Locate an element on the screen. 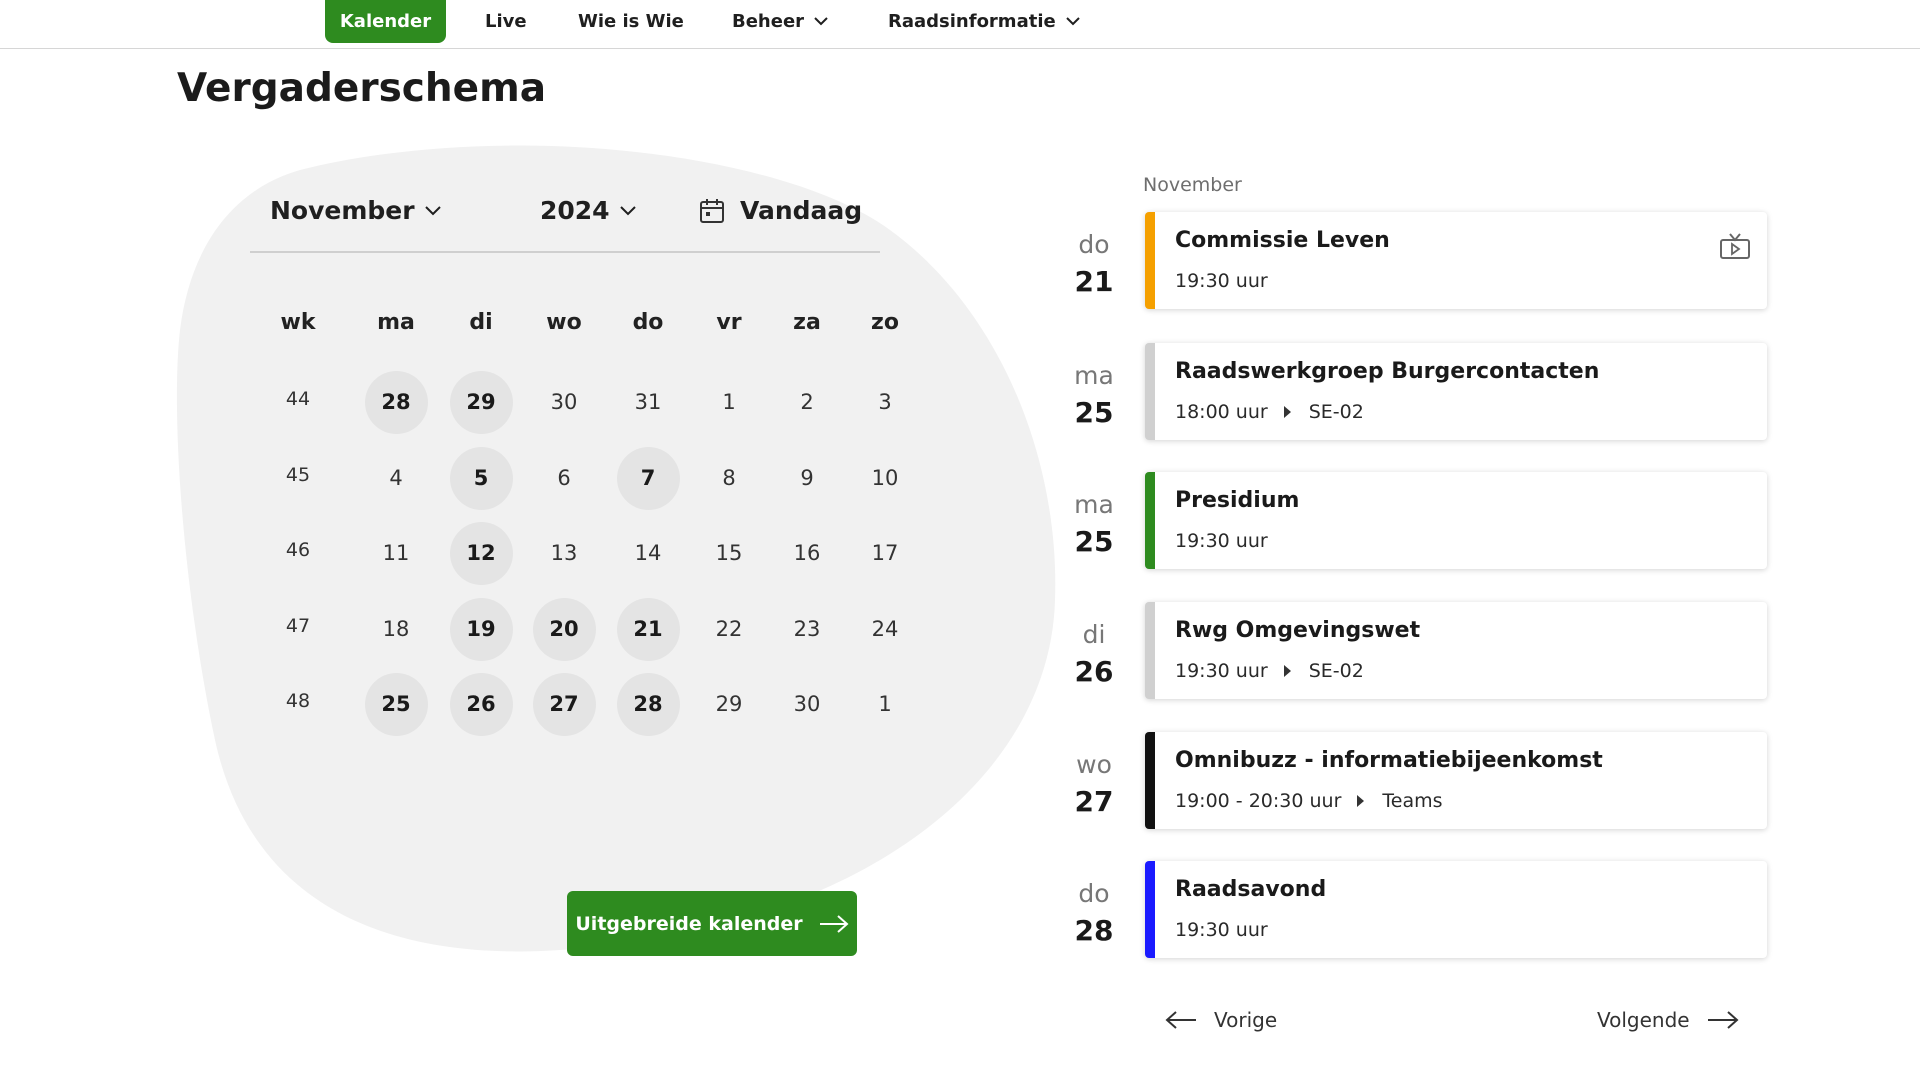  event-day-number: 28 is located at coordinates (1094, 930).